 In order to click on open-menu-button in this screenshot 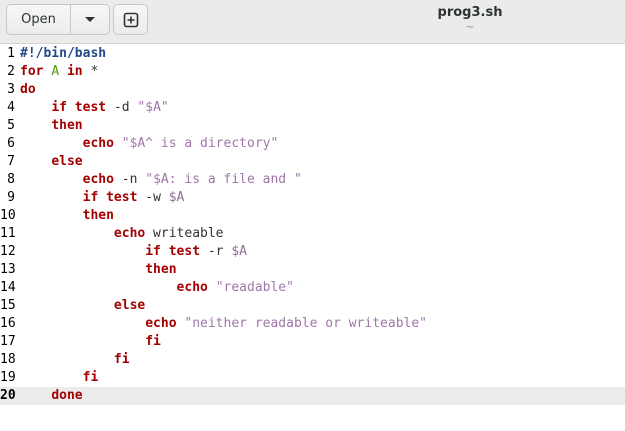, I will do `click(90, 19)`.